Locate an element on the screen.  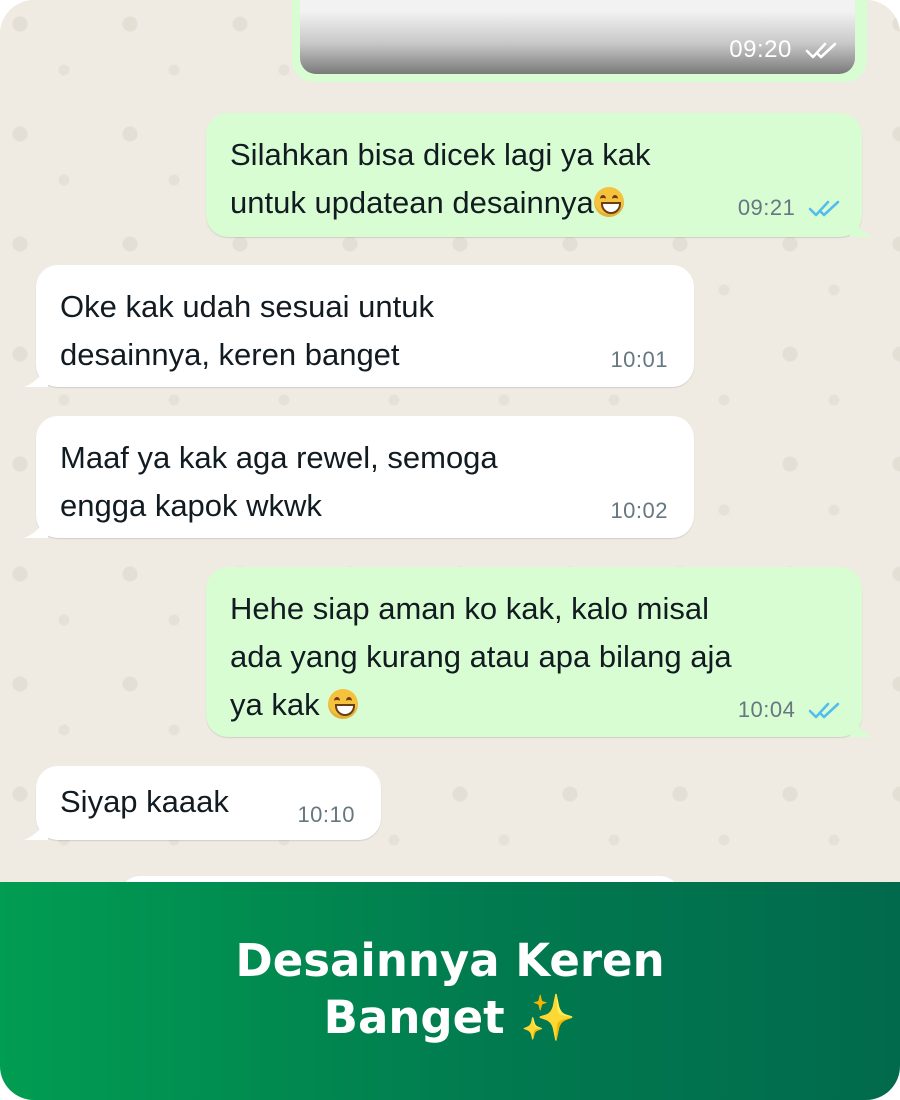
message-time: 10:02 is located at coordinates (639, 510).